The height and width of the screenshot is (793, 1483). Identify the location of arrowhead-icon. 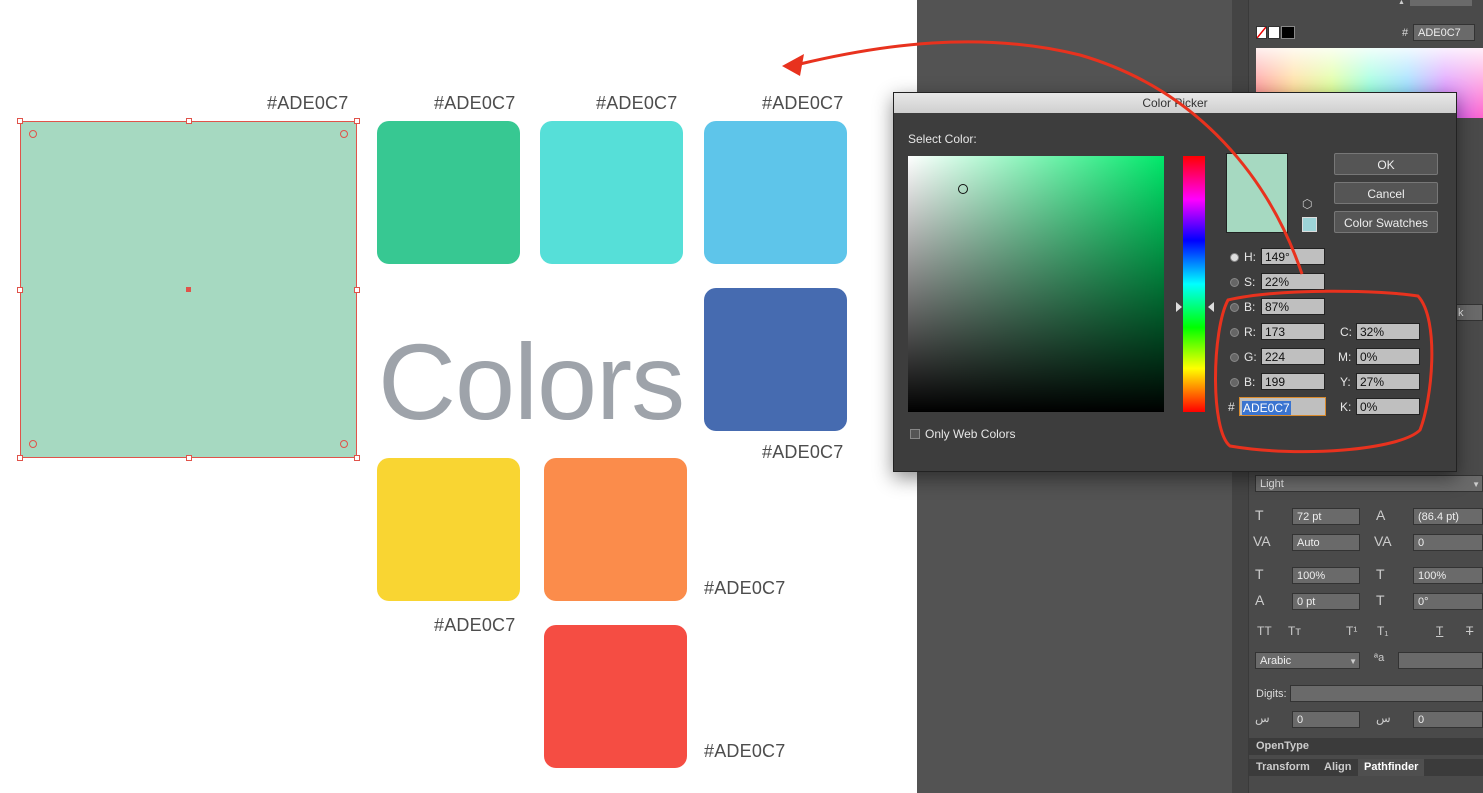
(793, 65).